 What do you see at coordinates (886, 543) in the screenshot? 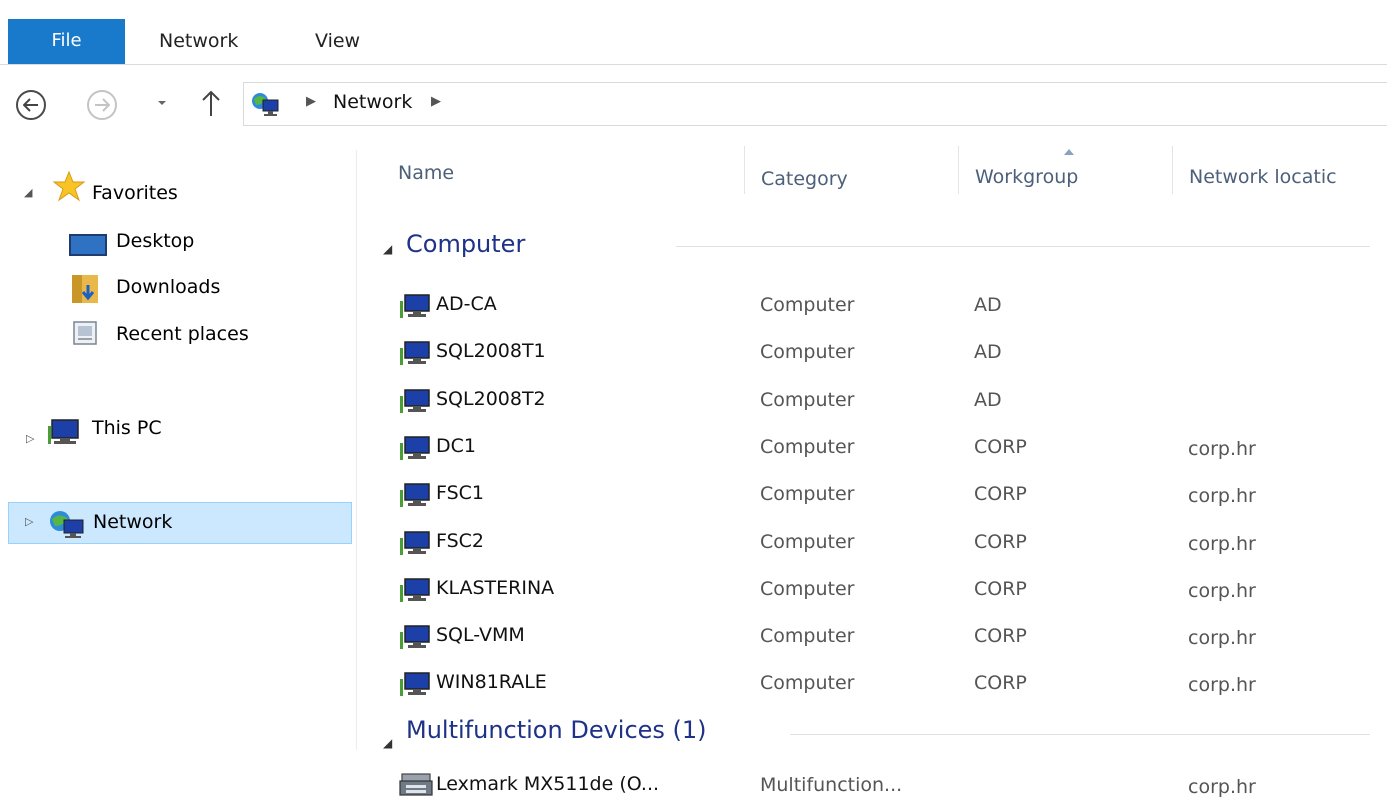
I see `list-item: FSC2 Computer CORP corp.hr` at bounding box center [886, 543].